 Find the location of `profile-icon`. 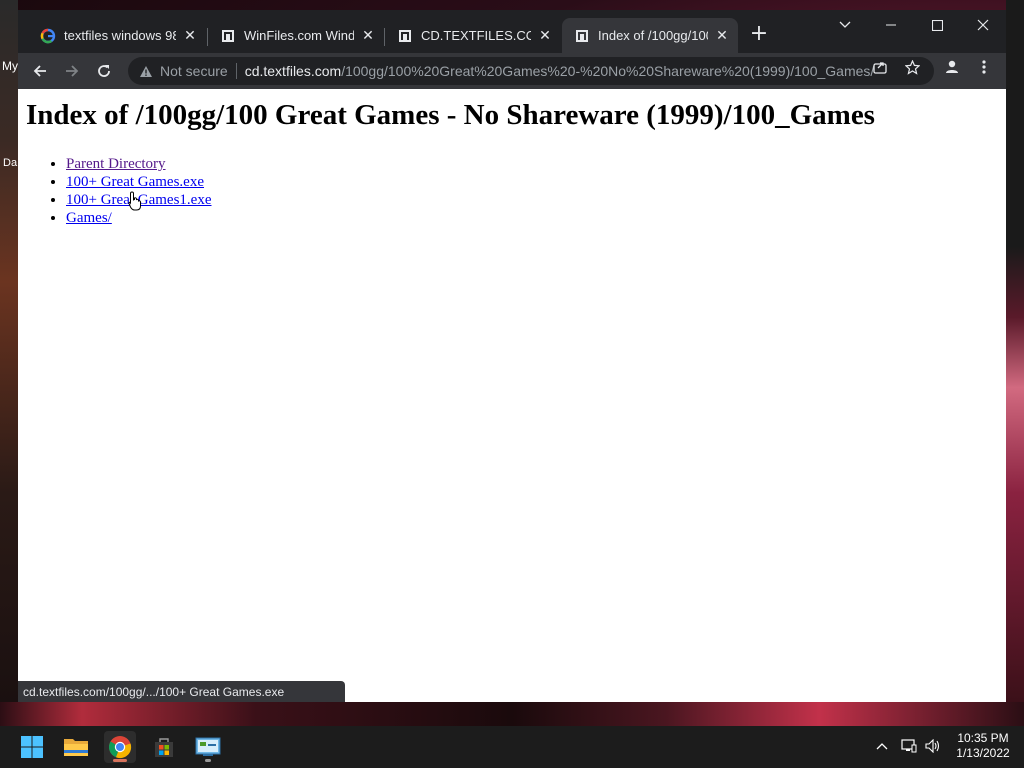

profile-icon is located at coordinates (952, 67).